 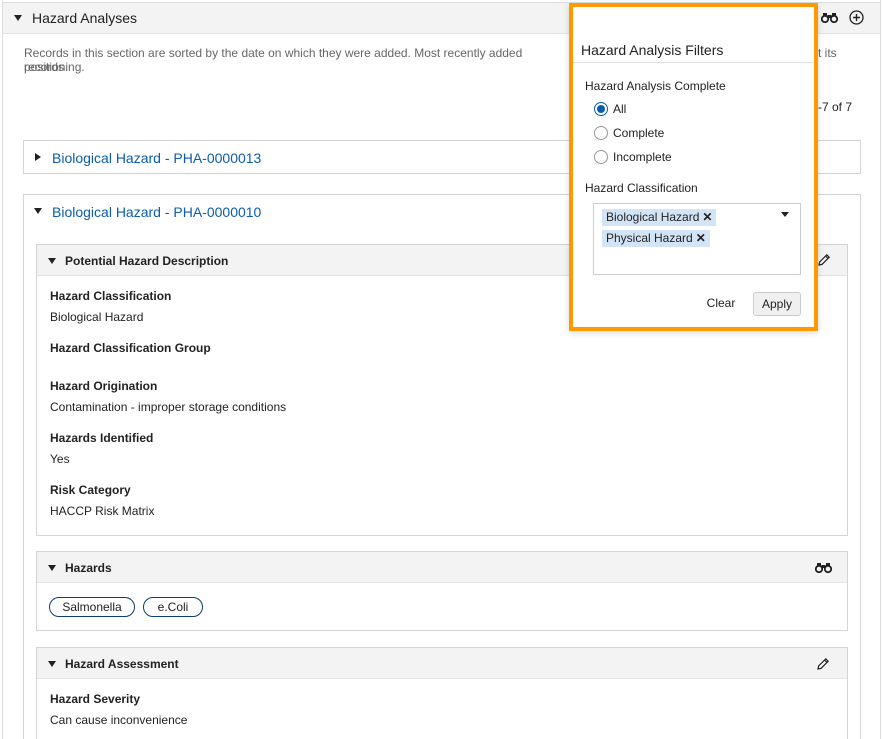 I want to click on classification-label: Hazard Classification, so click(x=641, y=188).